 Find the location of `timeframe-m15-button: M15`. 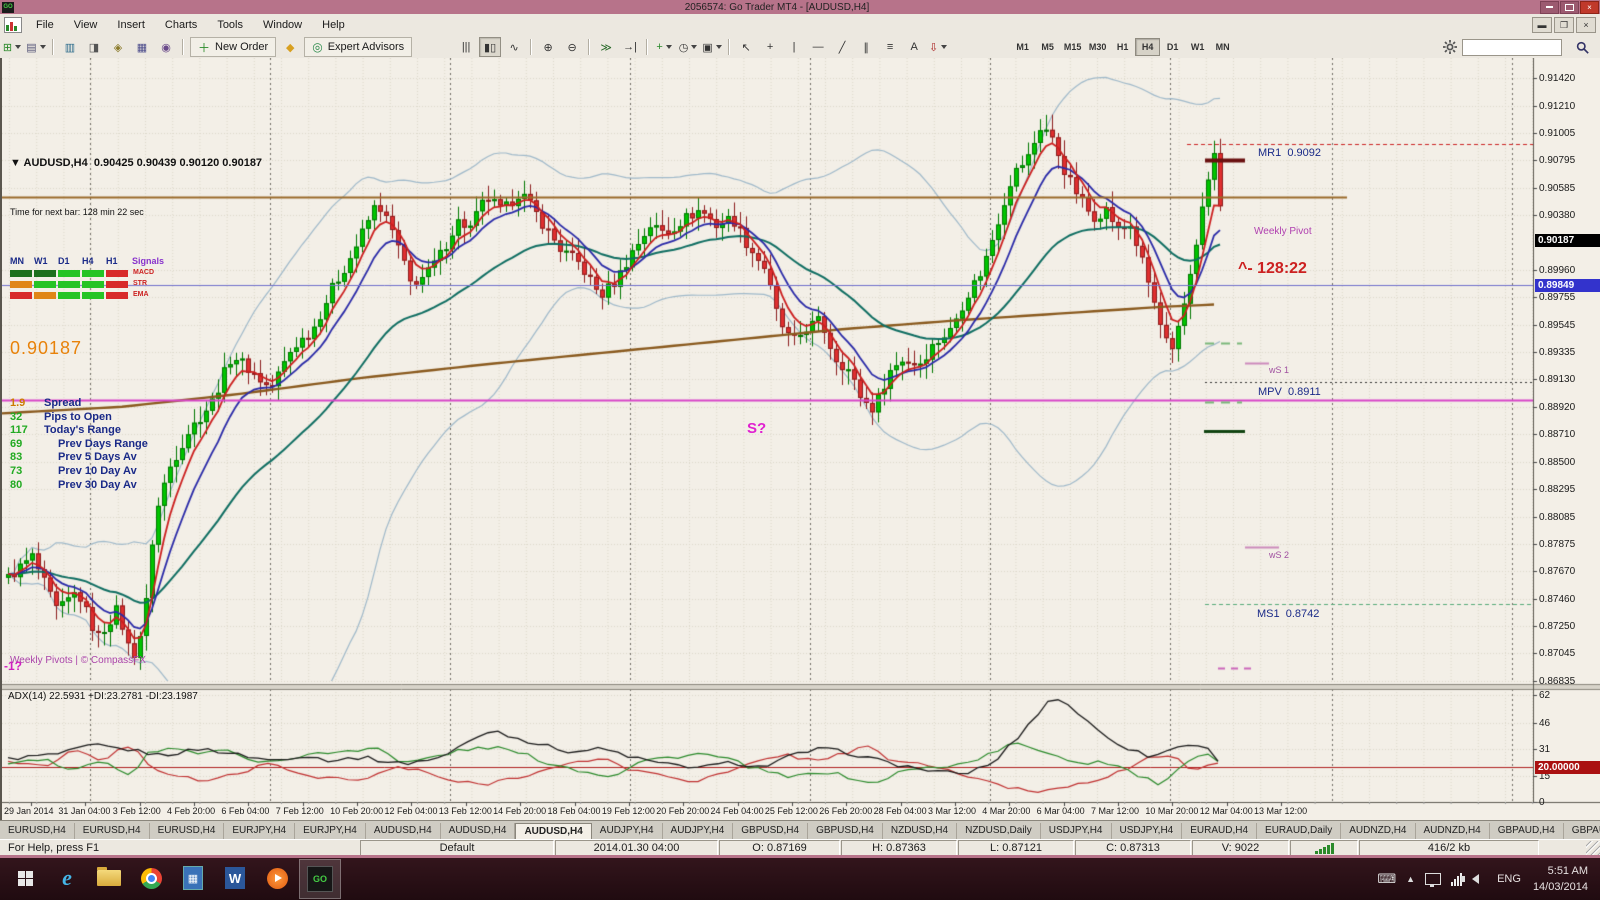

timeframe-m15-button: M15 is located at coordinates (1072, 47).